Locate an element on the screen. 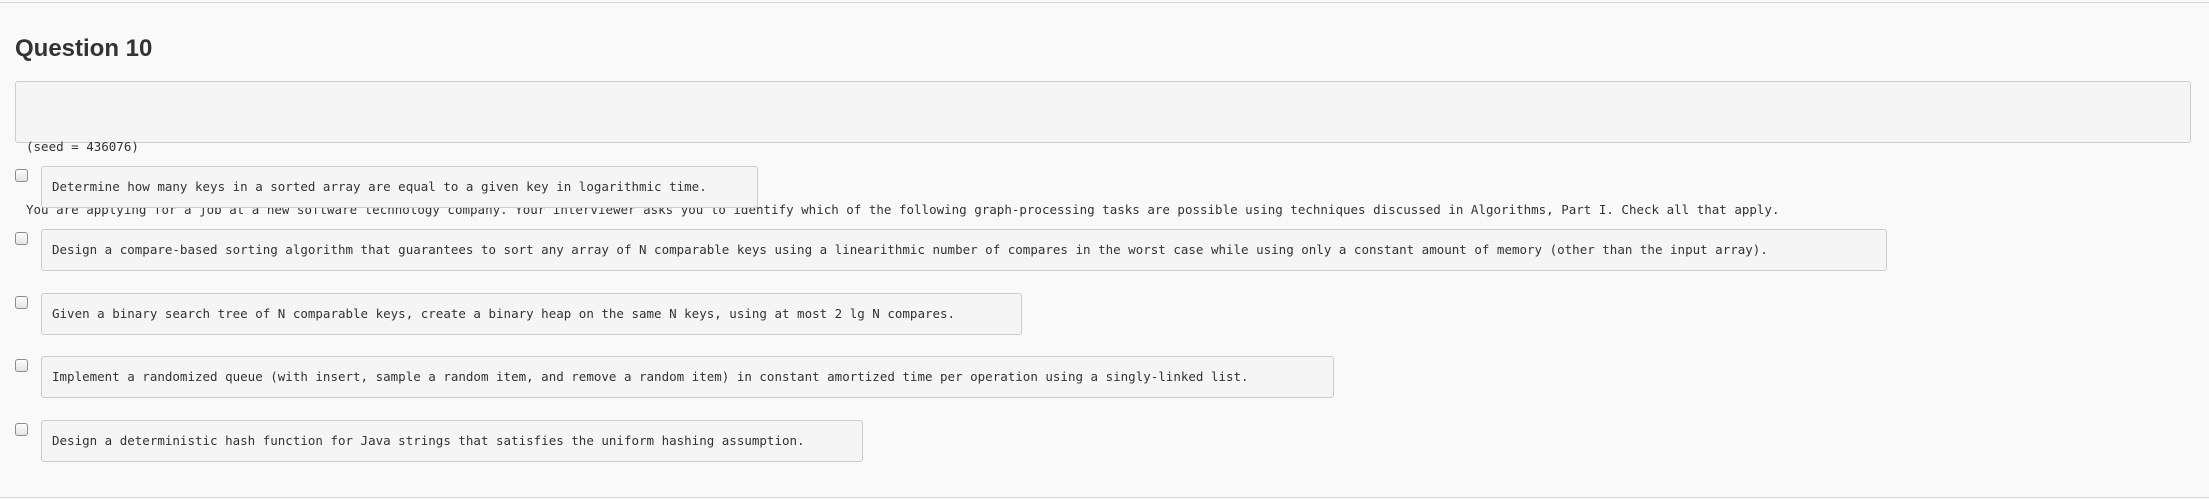 Image resolution: width=2209 pixels, height=499 pixels. question-title: Question 10 is located at coordinates (84, 48).